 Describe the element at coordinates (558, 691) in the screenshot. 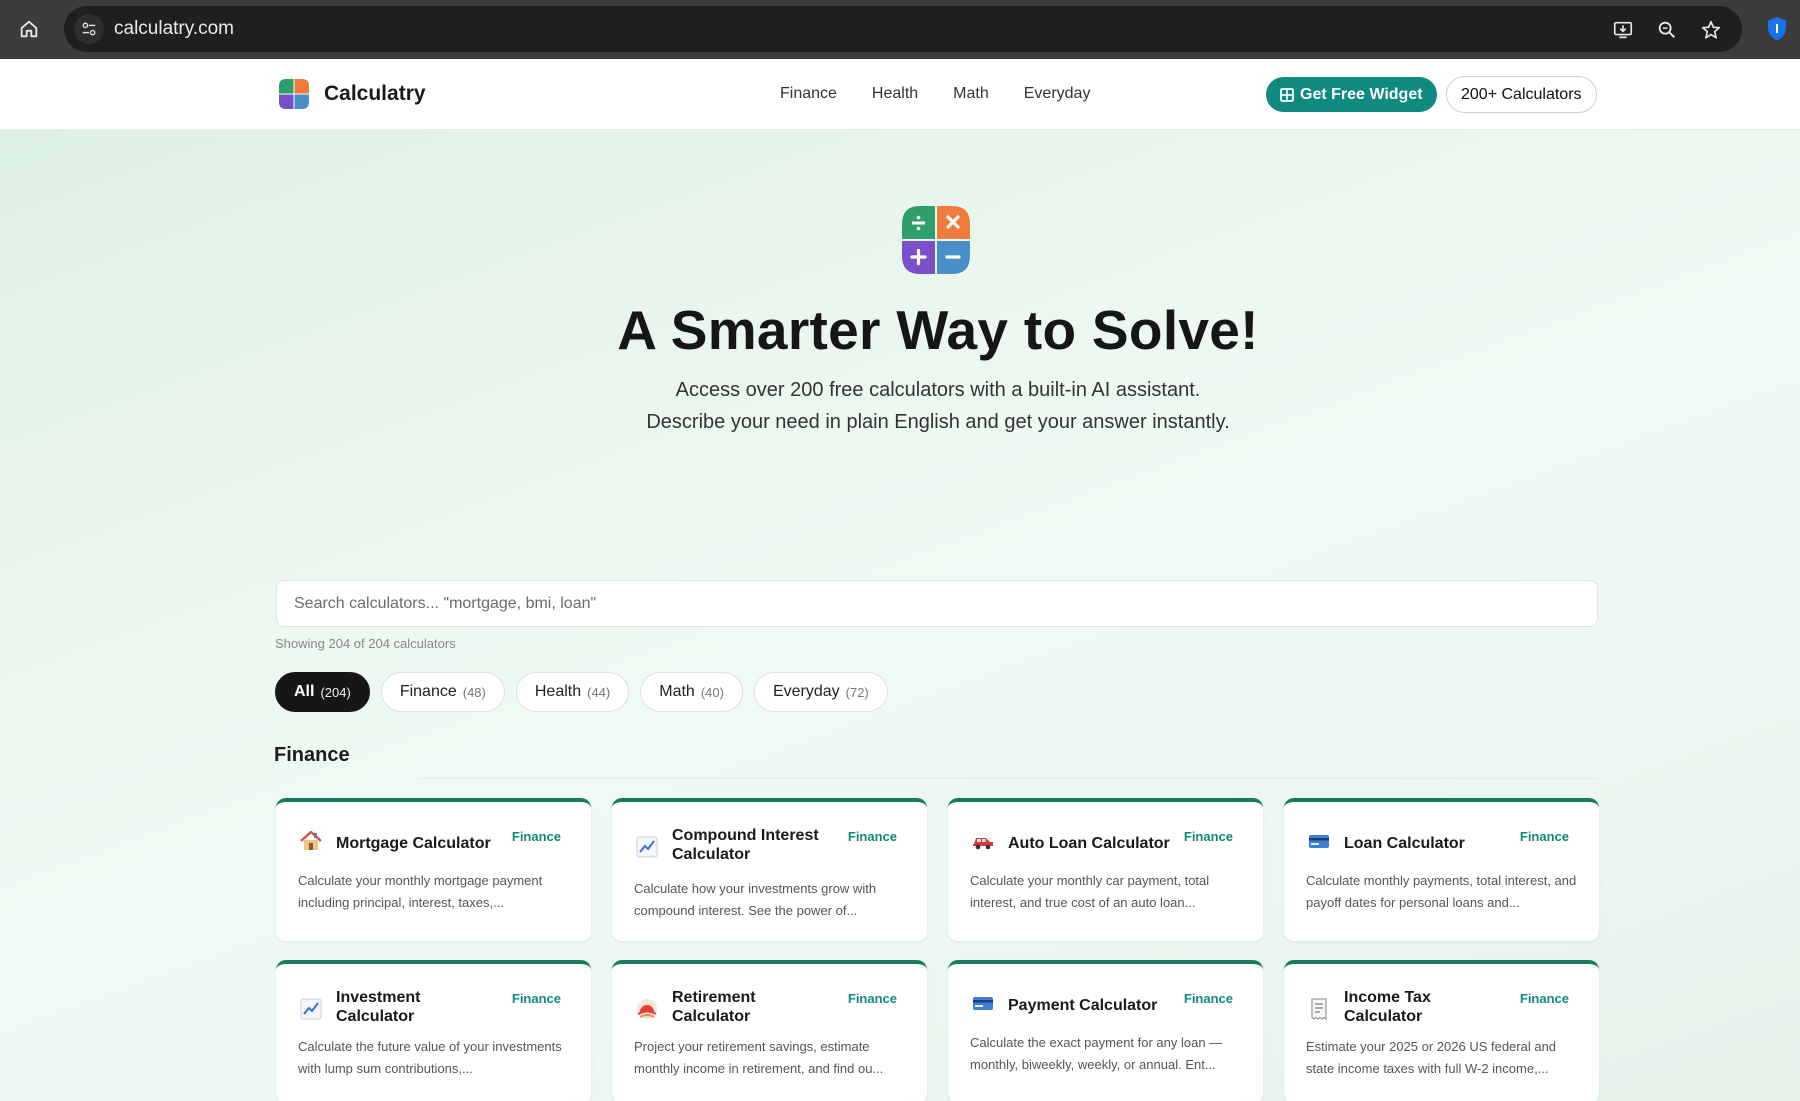

I see `filter-label: Health` at that location.